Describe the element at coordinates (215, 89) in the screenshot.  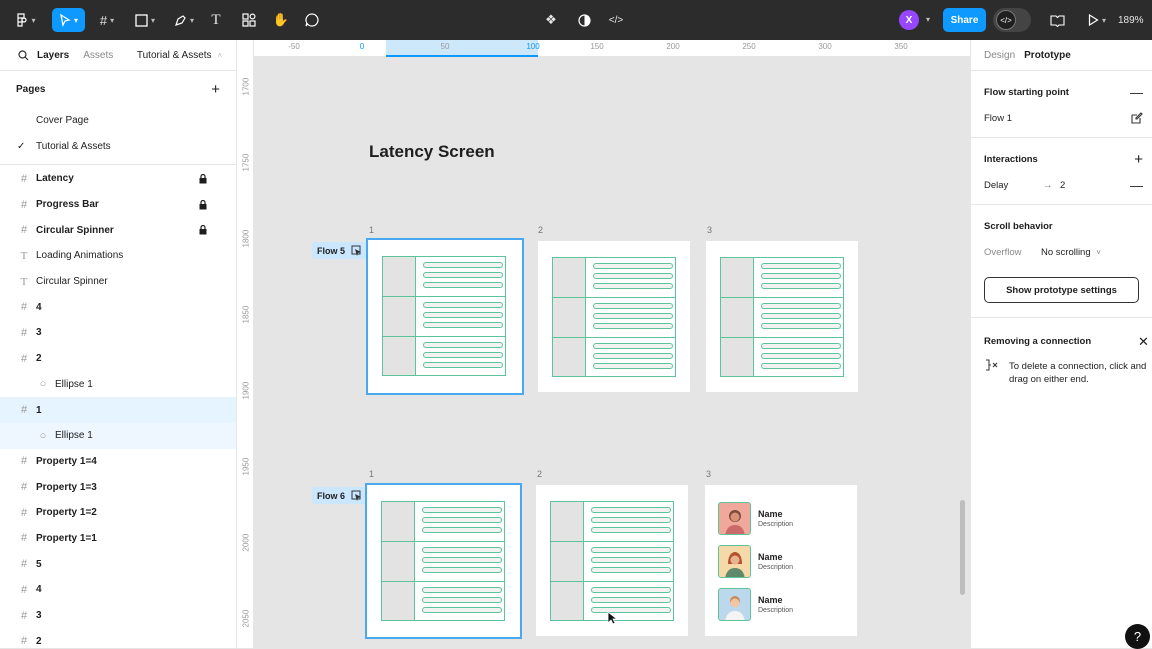
I see `add-page-icon: +` at that location.